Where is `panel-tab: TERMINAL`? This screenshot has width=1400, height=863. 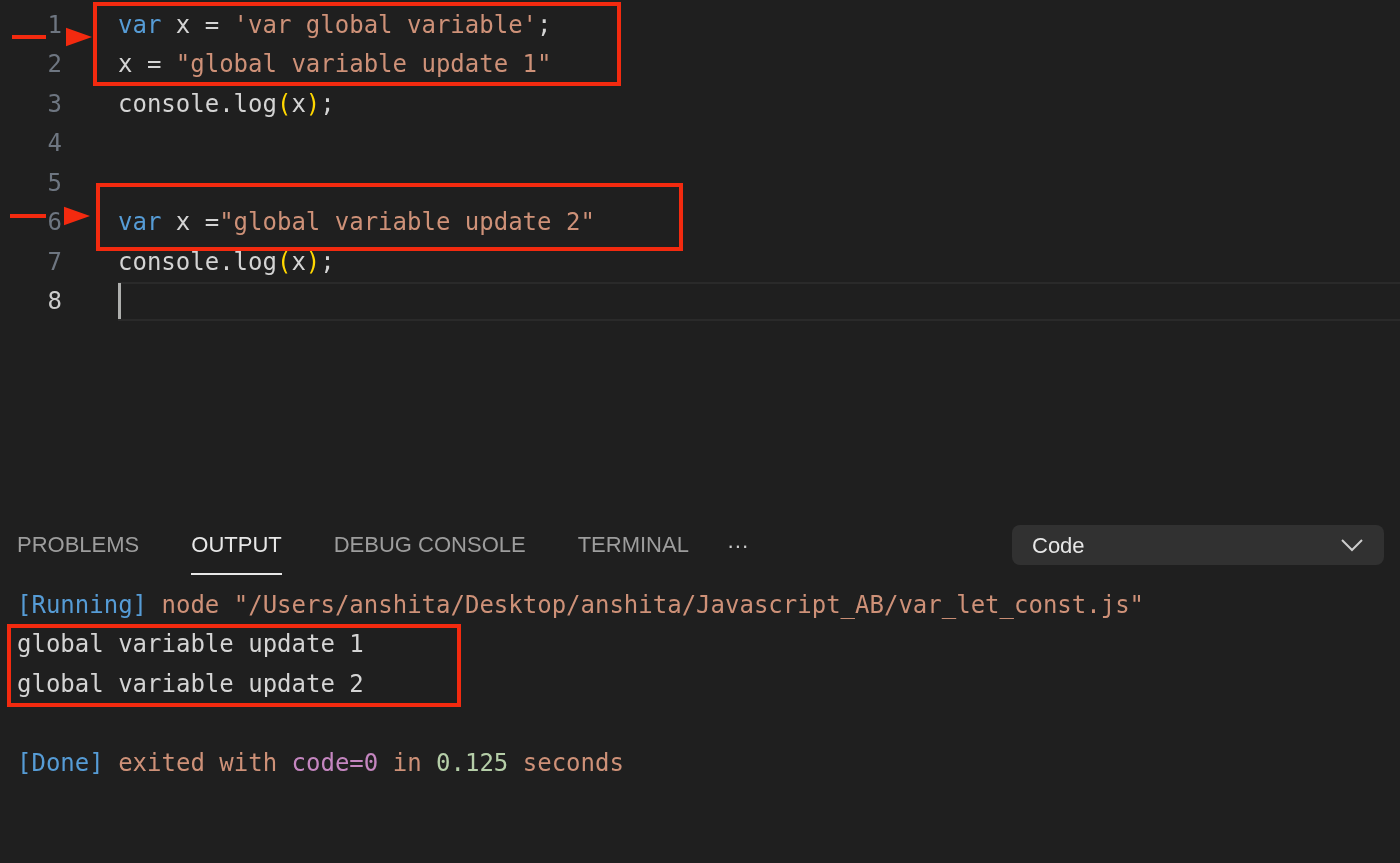
panel-tab: TERMINAL is located at coordinates (633, 545).